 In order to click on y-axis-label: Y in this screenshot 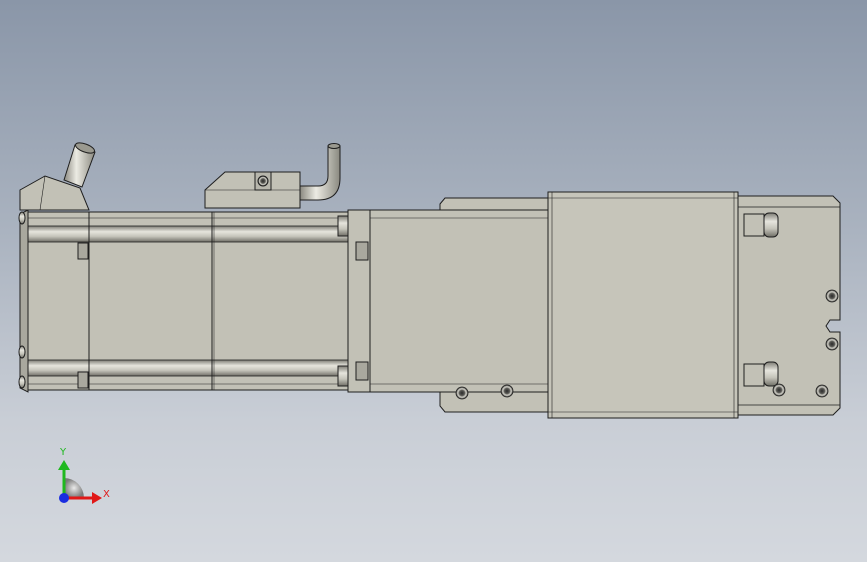, I will do `click(63, 452)`.